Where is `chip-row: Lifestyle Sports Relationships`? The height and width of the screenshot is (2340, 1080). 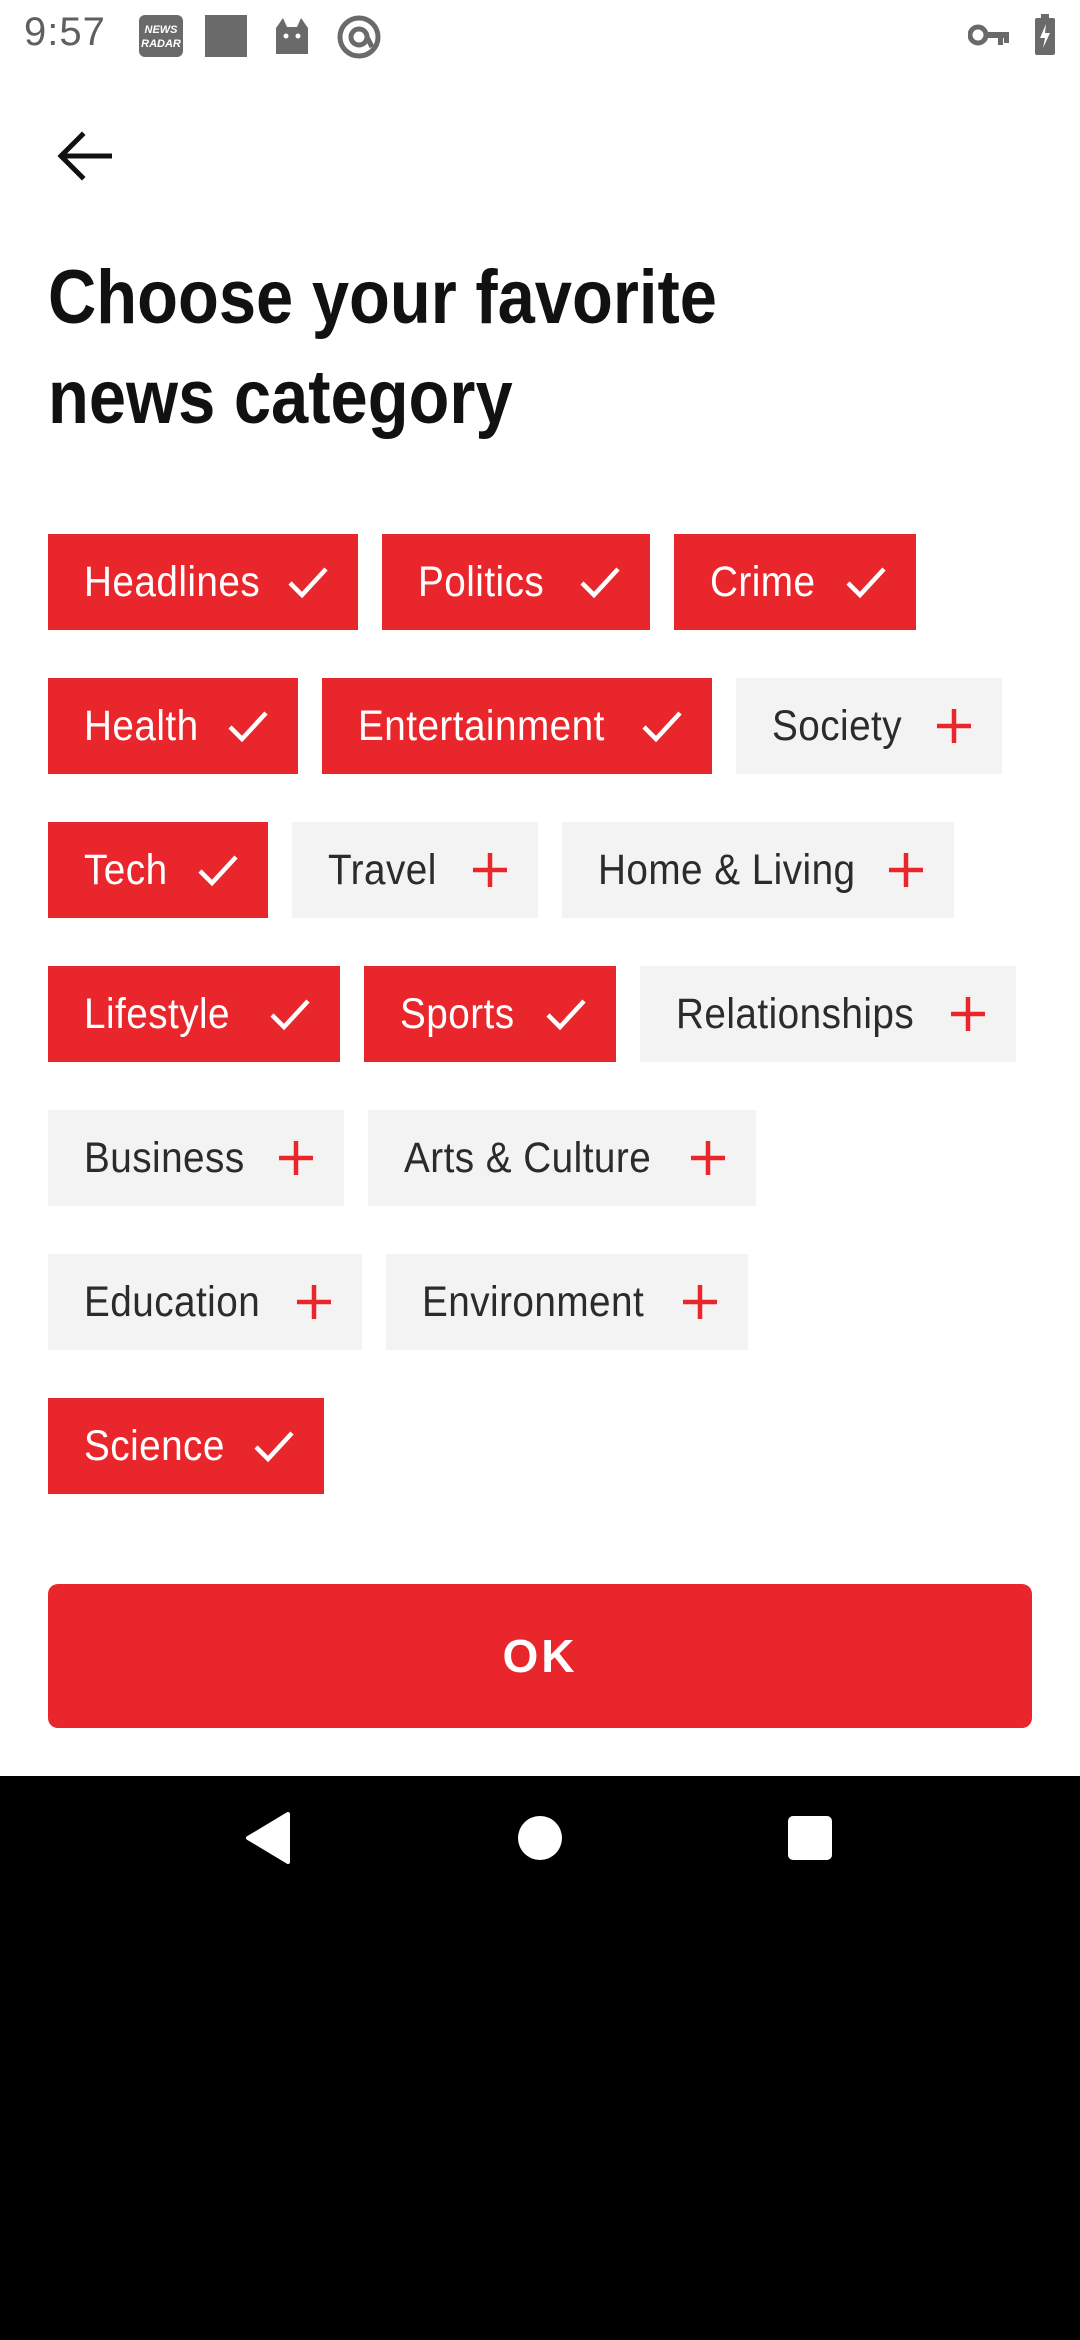
chip-row: Lifestyle Sports Relationships is located at coordinates (548, 1014).